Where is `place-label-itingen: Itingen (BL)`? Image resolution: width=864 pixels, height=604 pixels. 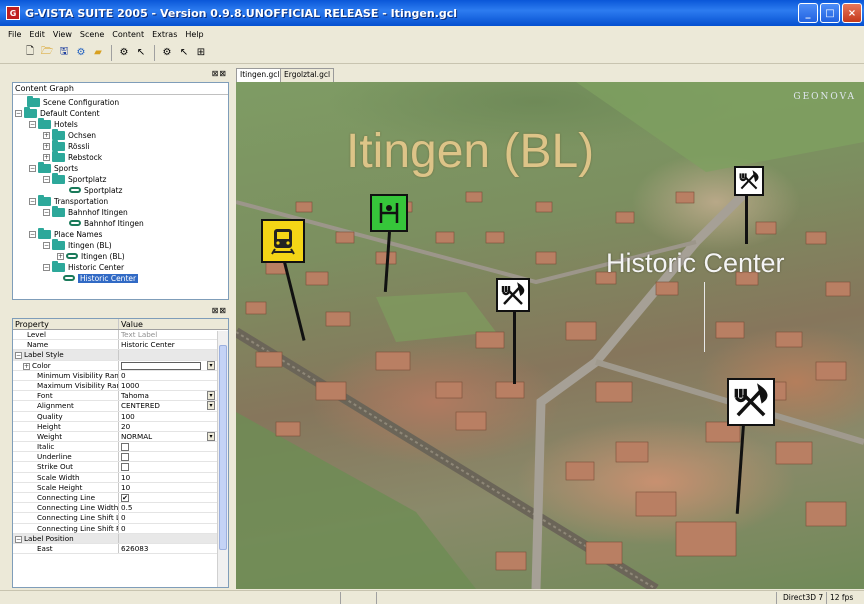
place-label-itingen: Itingen (BL) is located at coordinates (470, 151).